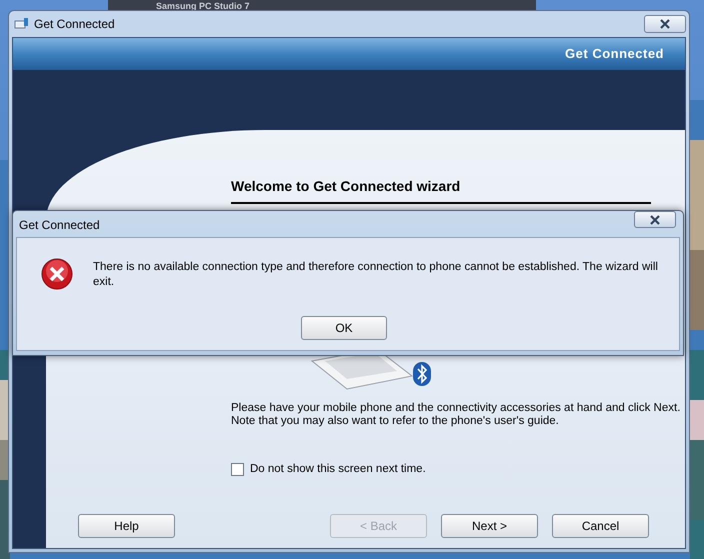  I want to click on wizard-heading: Welcome to Get Connected wizard, so click(345, 186).